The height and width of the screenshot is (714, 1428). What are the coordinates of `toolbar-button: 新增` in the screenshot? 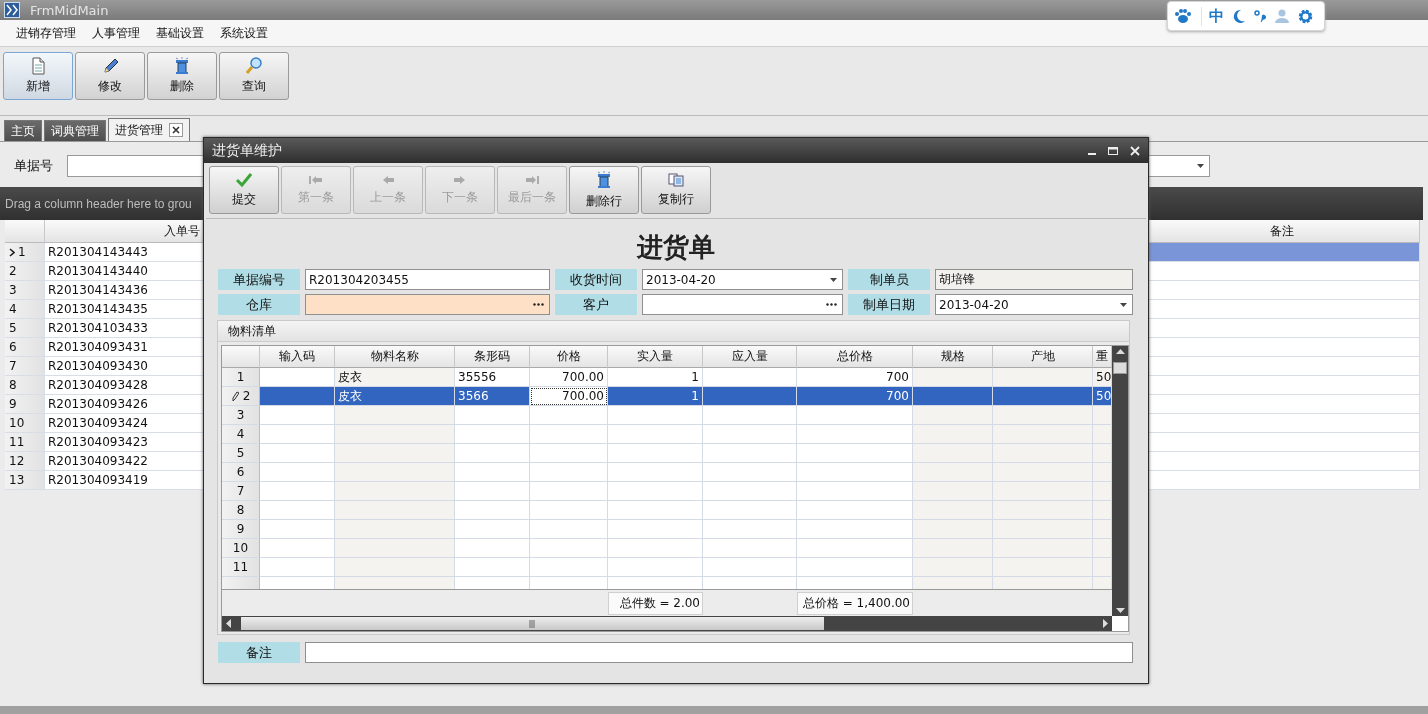 It's located at (38, 76).